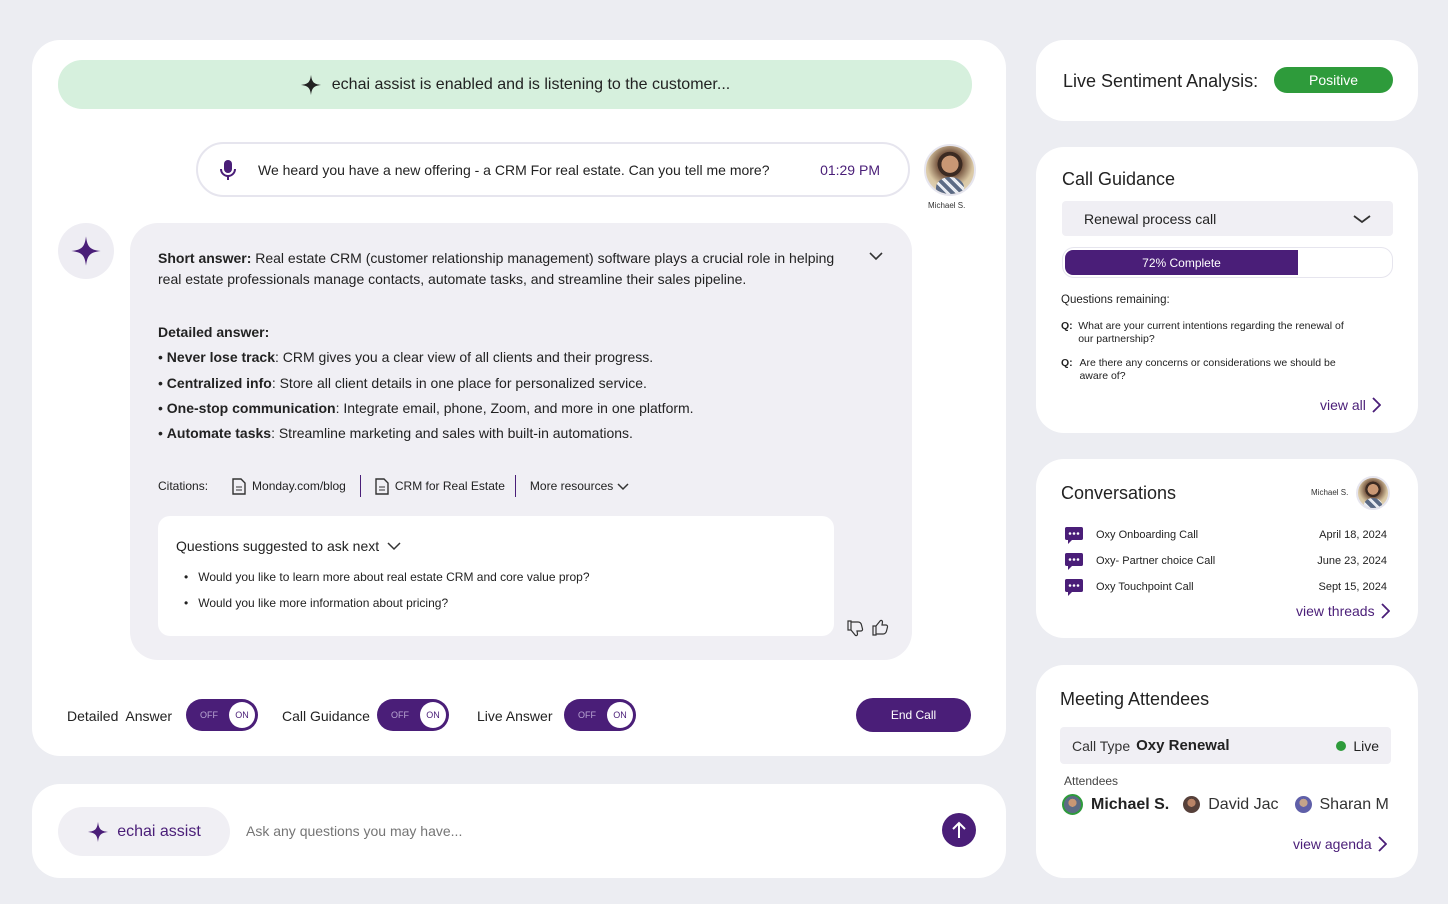 The image size is (1448, 904). I want to click on live-indicator: Live, so click(1357, 746).